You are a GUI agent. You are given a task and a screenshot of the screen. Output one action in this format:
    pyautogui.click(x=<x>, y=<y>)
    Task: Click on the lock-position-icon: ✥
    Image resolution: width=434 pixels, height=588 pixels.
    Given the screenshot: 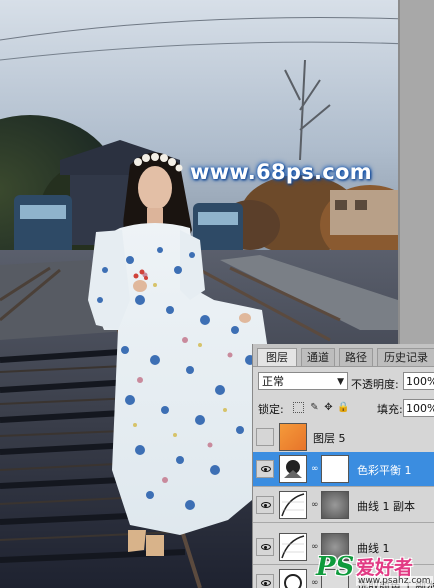 What is the action you would take?
    pyautogui.click(x=328, y=407)
    